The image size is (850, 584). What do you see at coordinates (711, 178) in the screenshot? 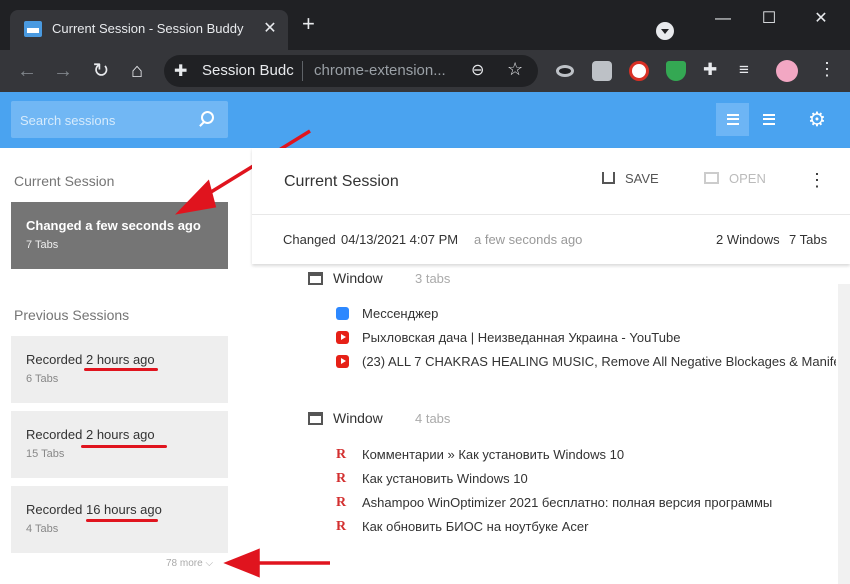
I see `open-icon` at bounding box center [711, 178].